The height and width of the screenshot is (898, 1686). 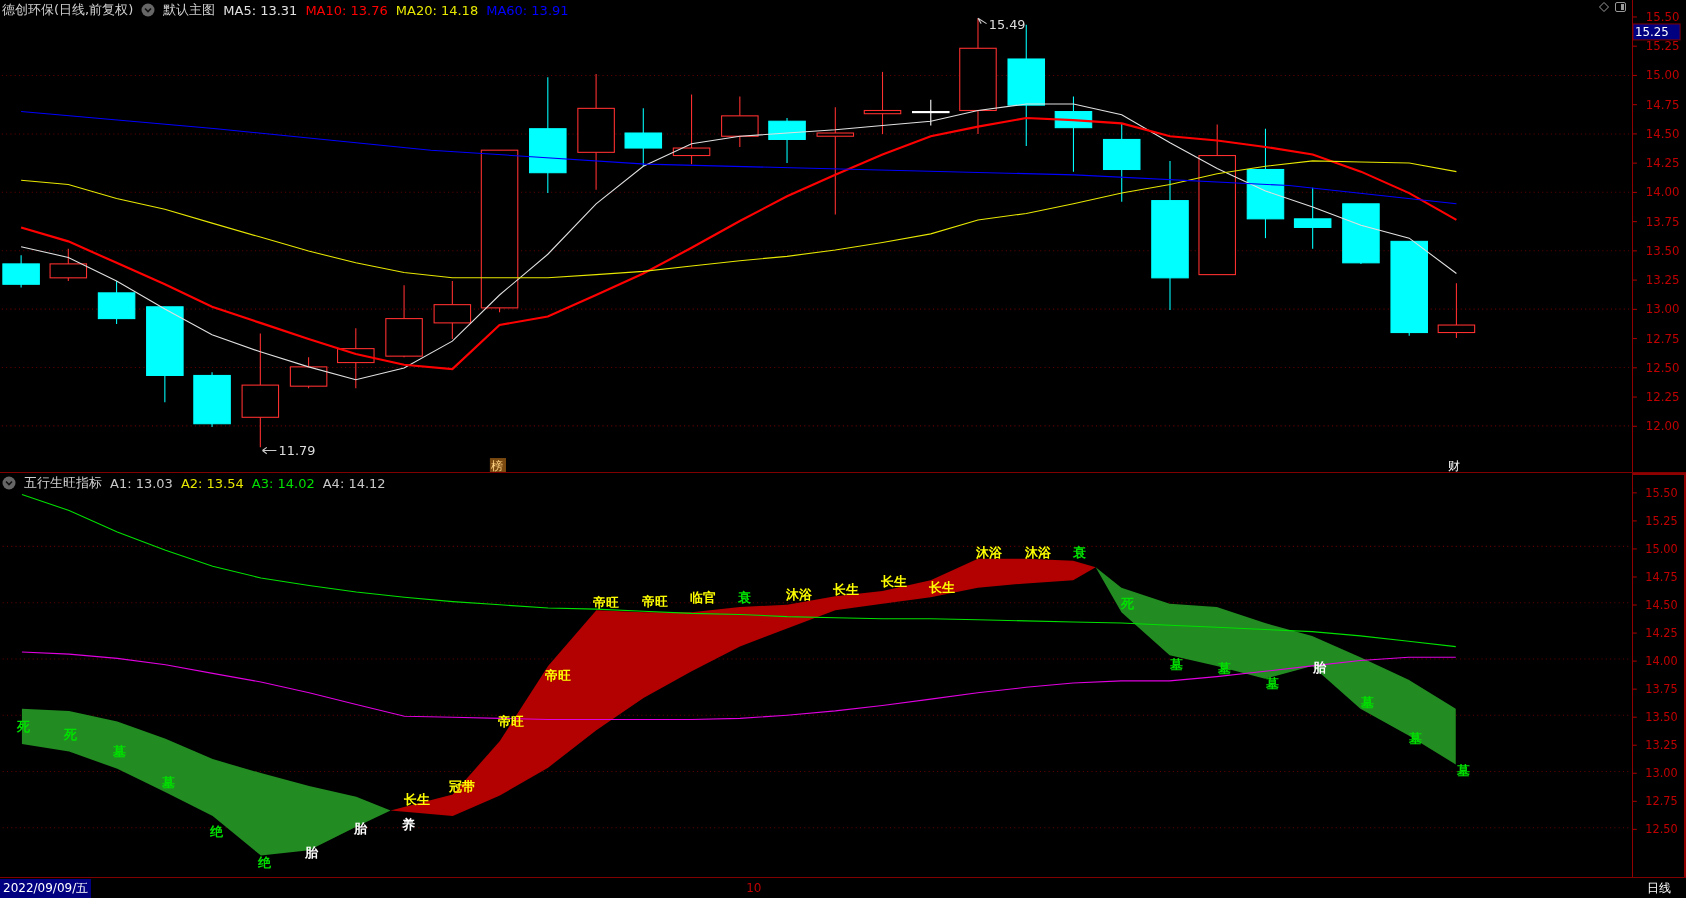 What do you see at coordinates (527, 10) in the screenshot?
I see `legend-value: MA60: 13.91` at bounding box center [527, 10].